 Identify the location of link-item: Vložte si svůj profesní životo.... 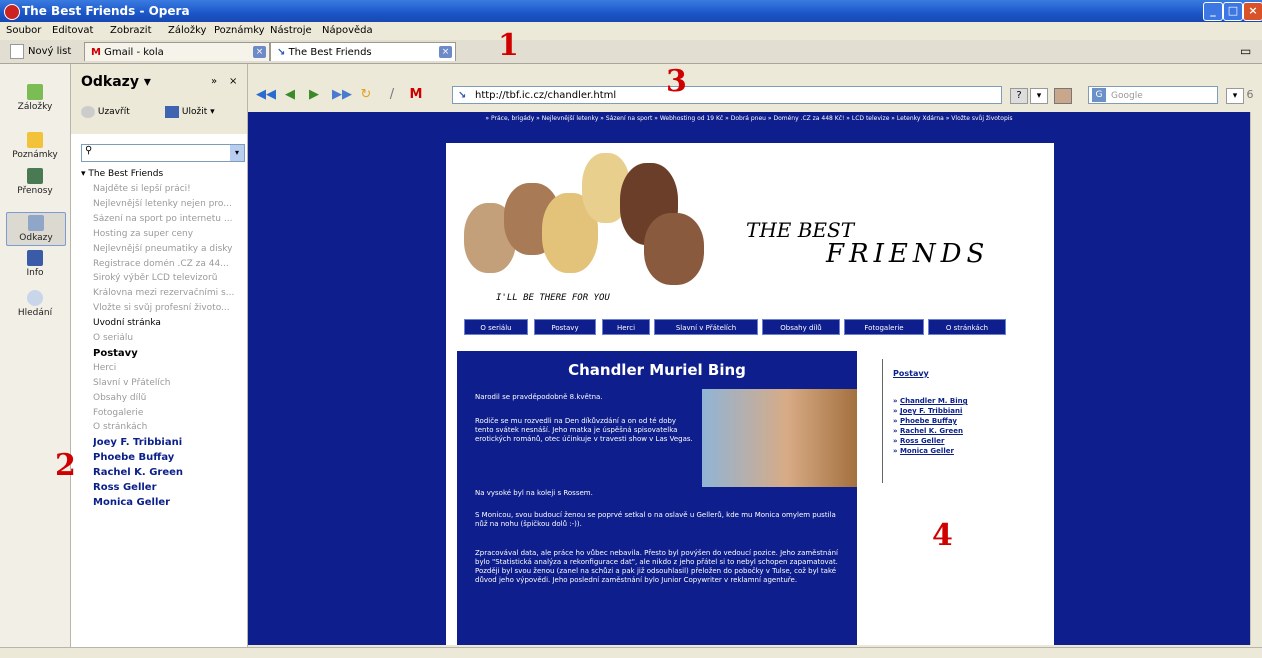
(168, 308).